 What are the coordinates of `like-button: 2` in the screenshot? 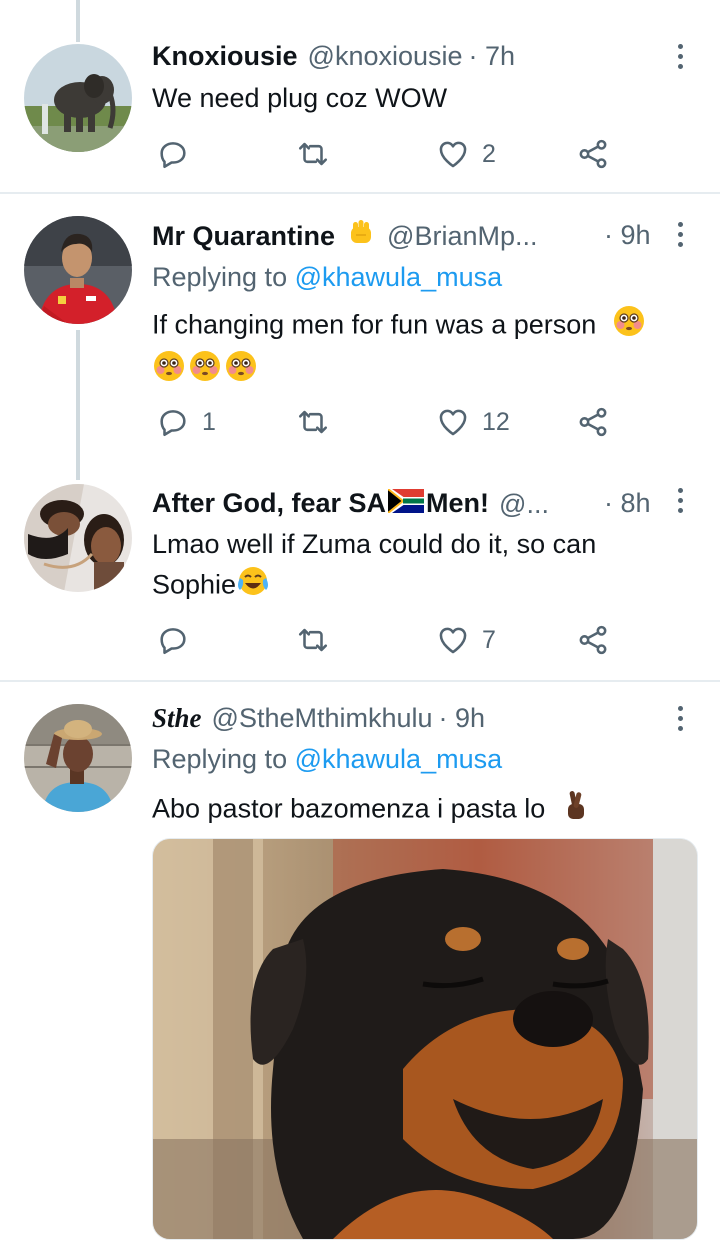 It's located at (466, 154).